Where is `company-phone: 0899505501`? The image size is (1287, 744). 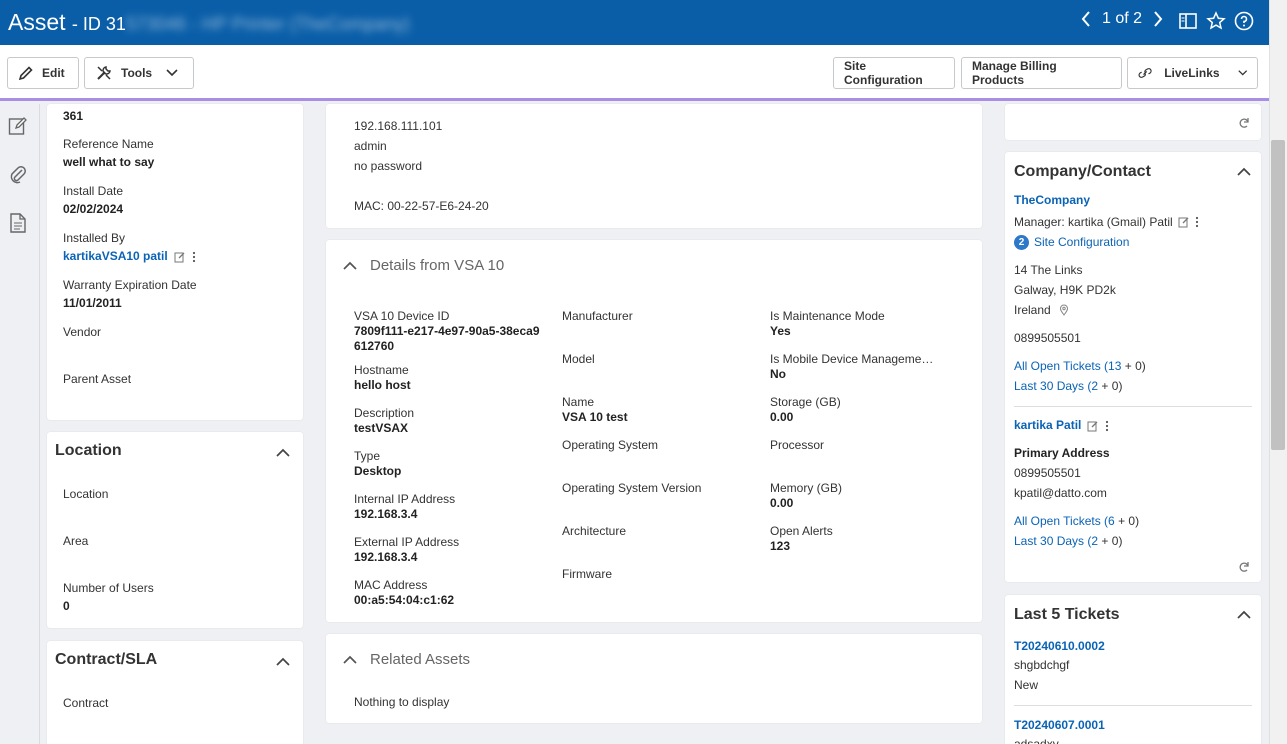
company-phone: 0899505501 is located at coordinates (1047, 338).